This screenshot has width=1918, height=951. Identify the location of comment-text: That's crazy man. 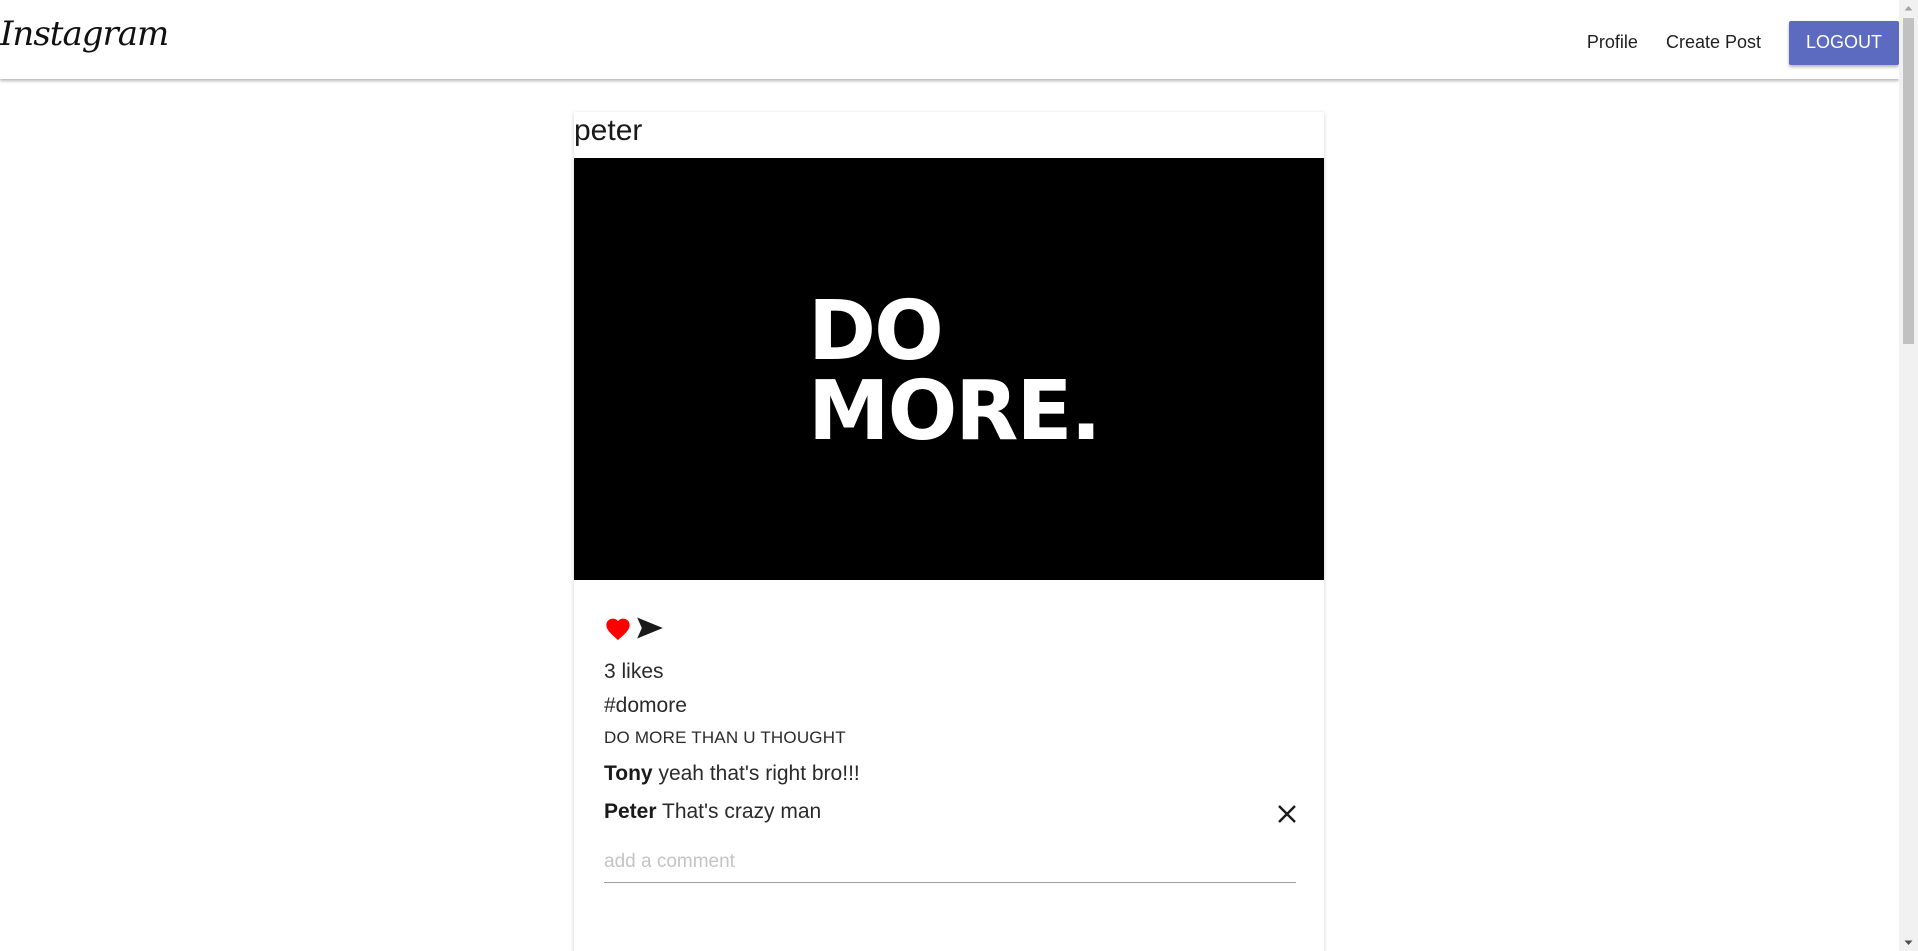
(742, 811).